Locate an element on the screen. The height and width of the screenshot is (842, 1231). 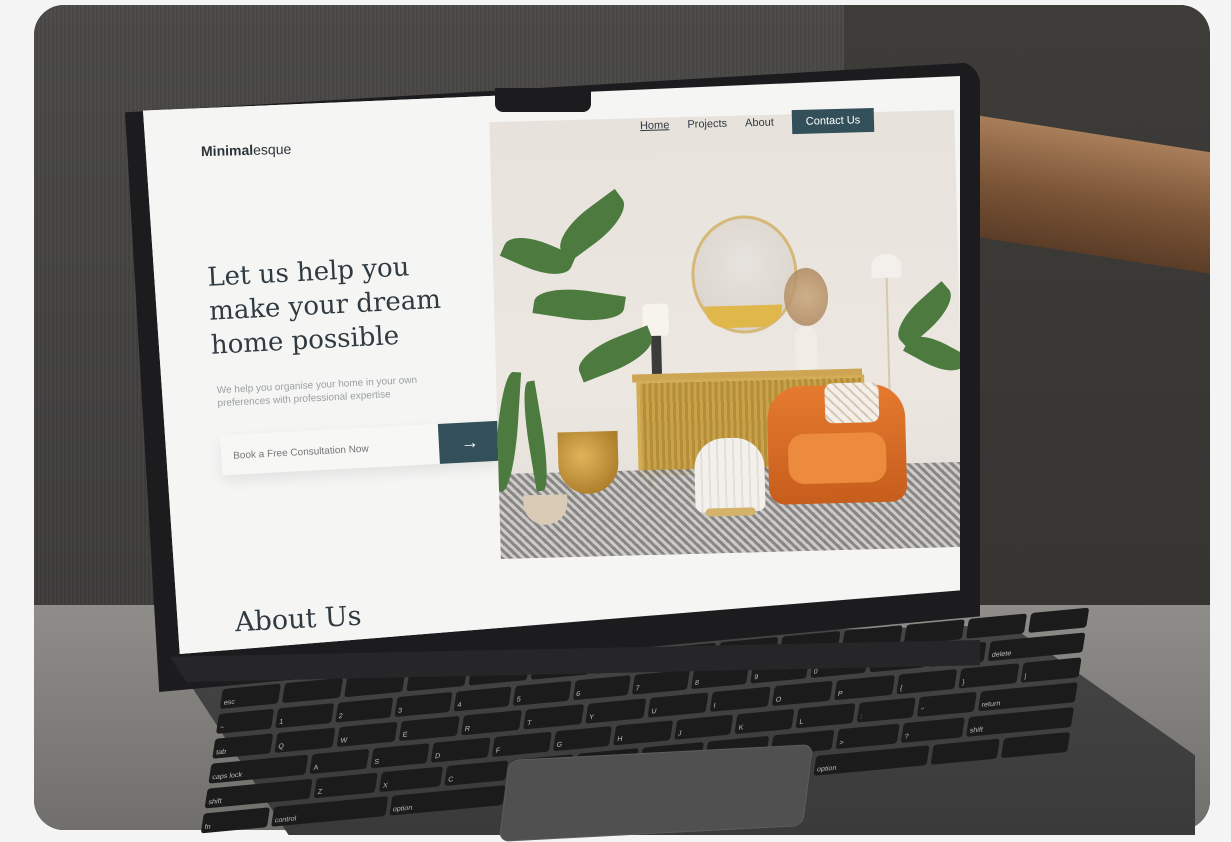
arrow-right-icon: → is located at coordinates (470, 442).